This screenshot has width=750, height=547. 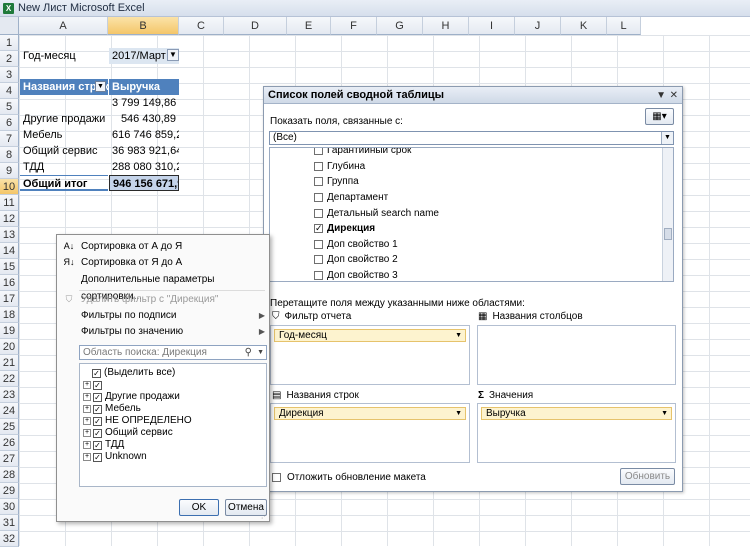 What do you see at coordinates (9, 219) in the screenshot?
I see `row-header: 12` at bounding box center [9, 219].